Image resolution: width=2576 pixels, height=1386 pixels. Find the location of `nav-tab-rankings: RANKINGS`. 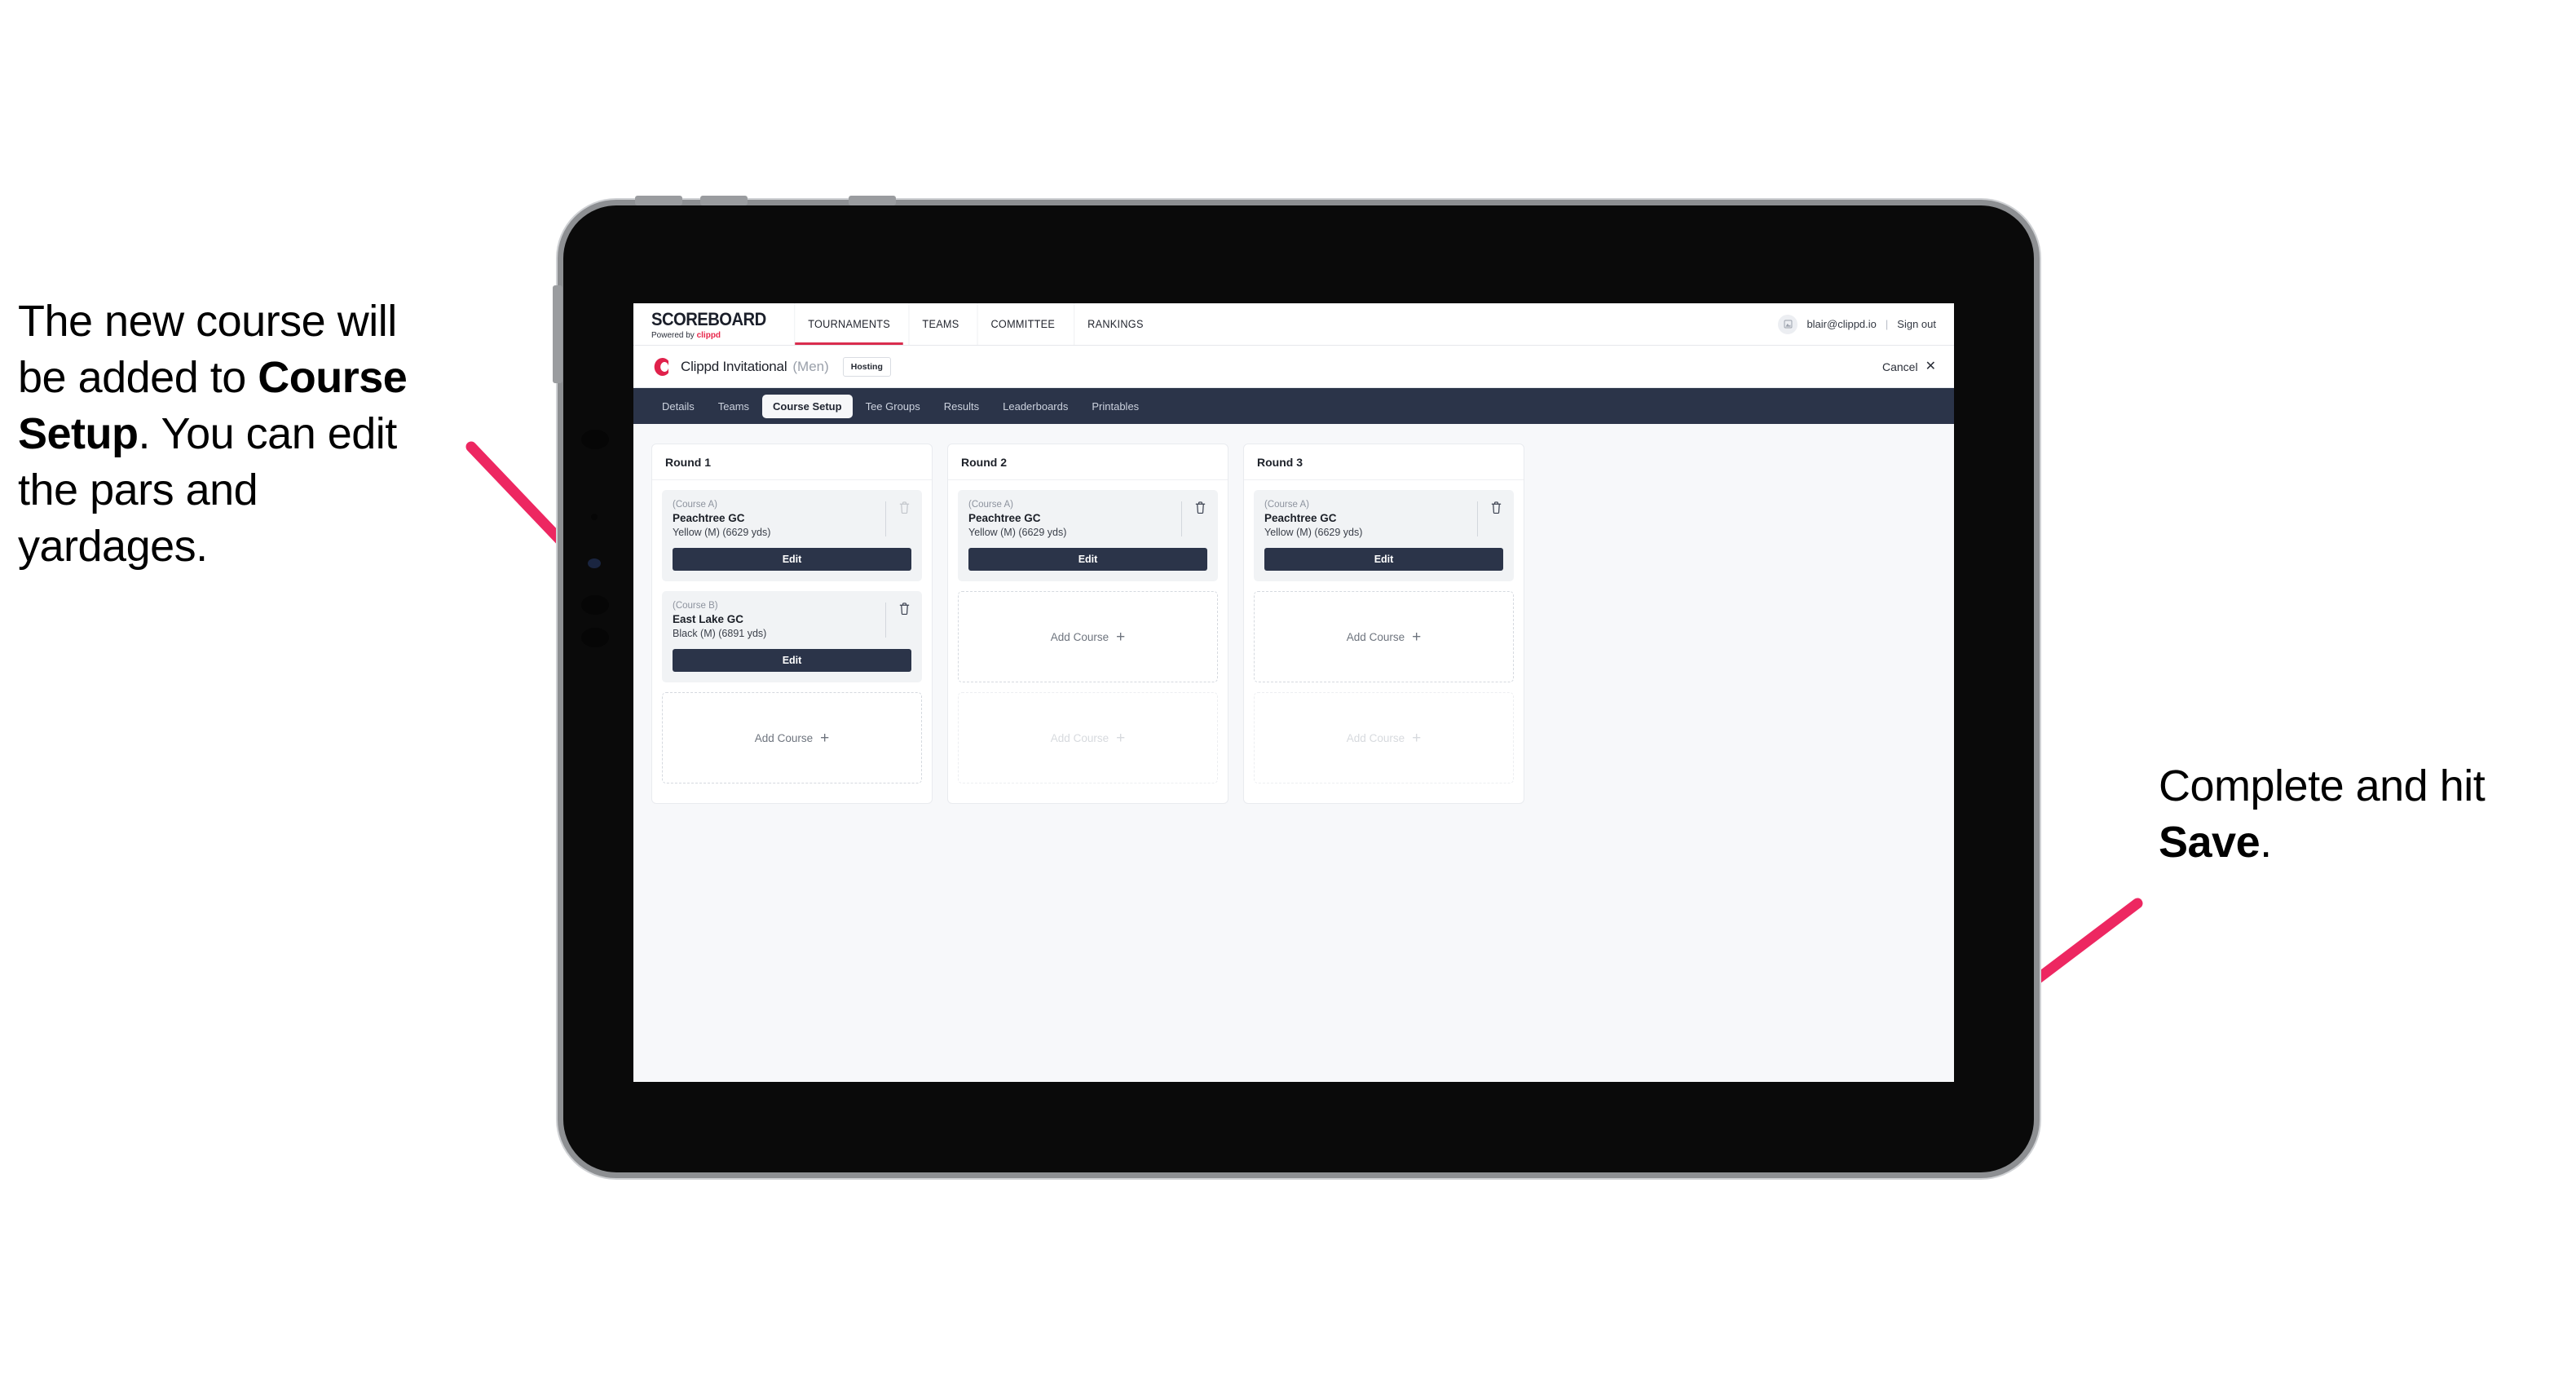

nav-tab-rankings: RANKINGS is located at coordinates (1115, 324).